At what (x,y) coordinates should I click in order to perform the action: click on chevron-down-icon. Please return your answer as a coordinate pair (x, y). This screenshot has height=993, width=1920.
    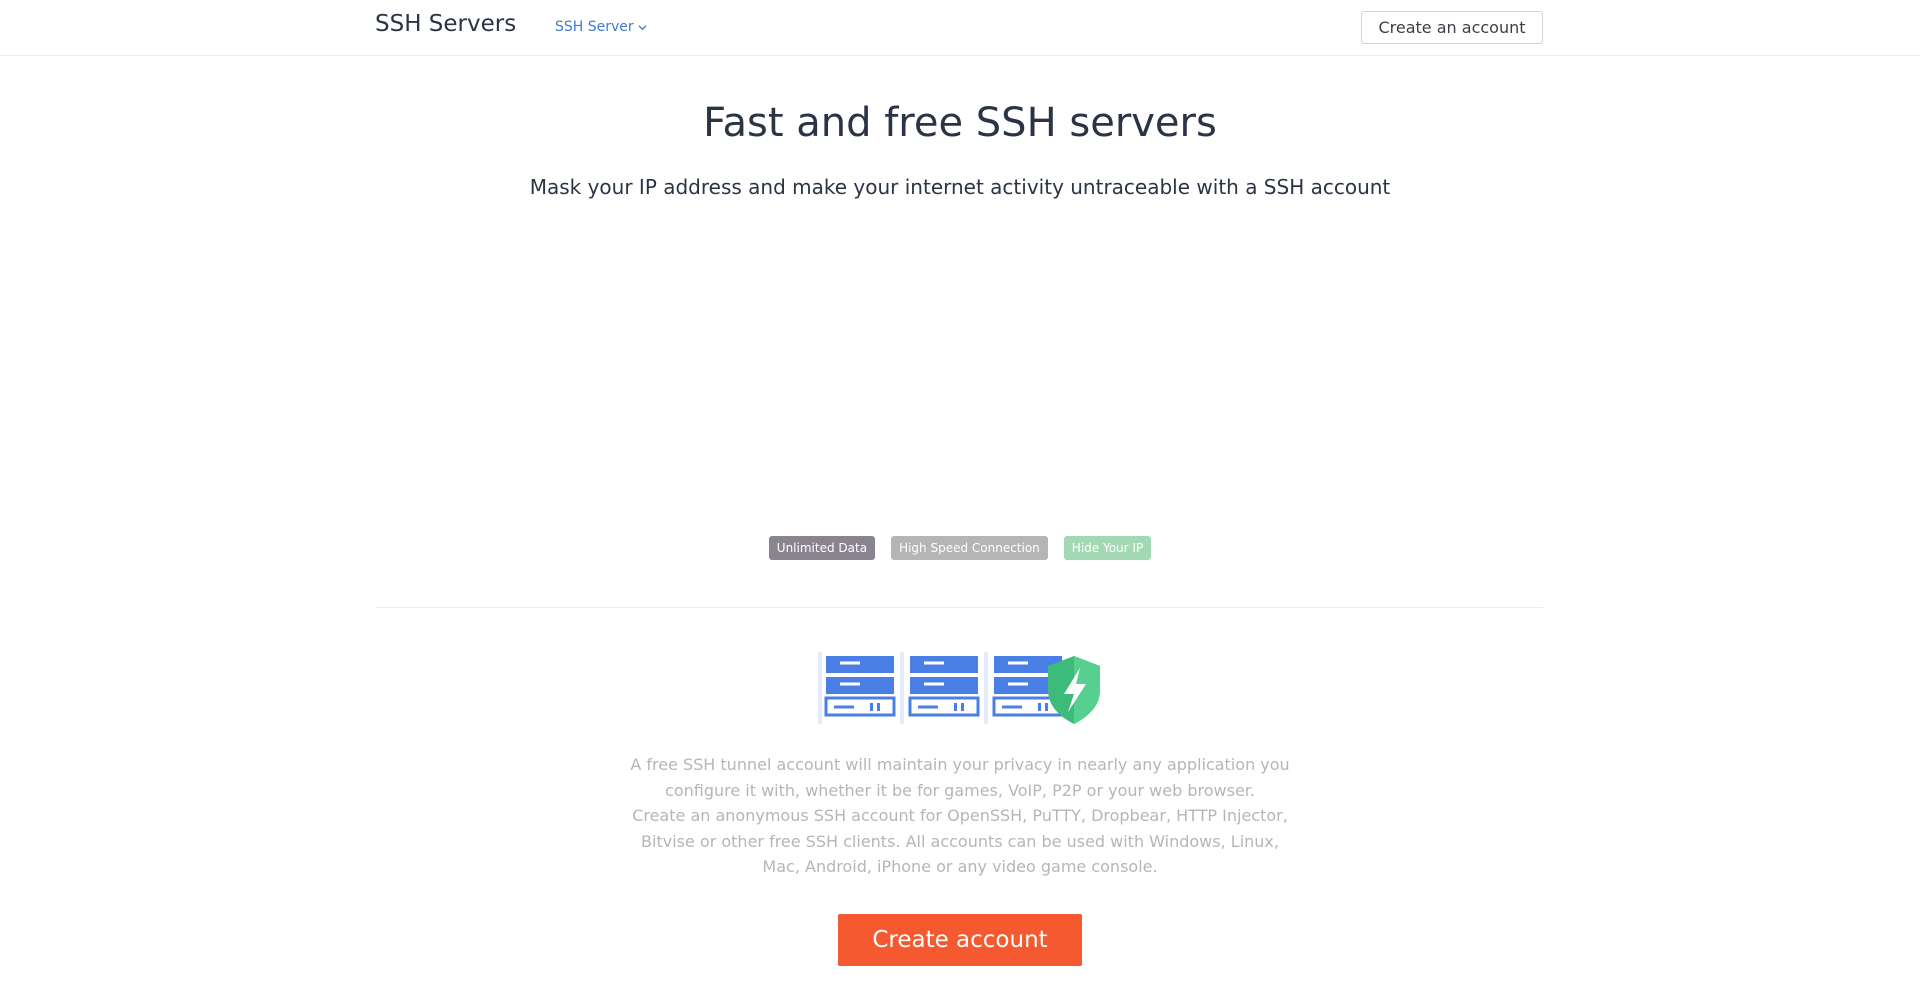
    Looking at the image, I should click on (642, 27).